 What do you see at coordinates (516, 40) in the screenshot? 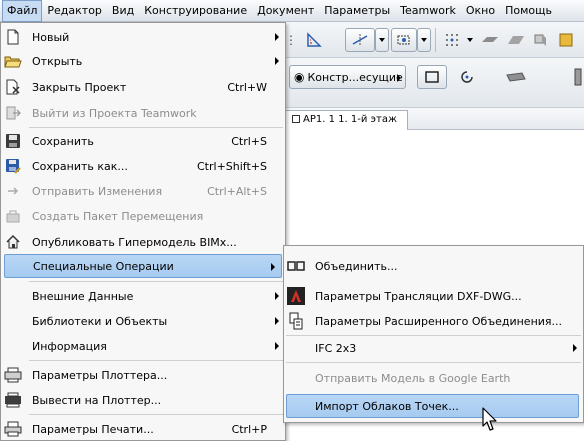
I see `roof-tool-icon` at bounding box center [516, 40].